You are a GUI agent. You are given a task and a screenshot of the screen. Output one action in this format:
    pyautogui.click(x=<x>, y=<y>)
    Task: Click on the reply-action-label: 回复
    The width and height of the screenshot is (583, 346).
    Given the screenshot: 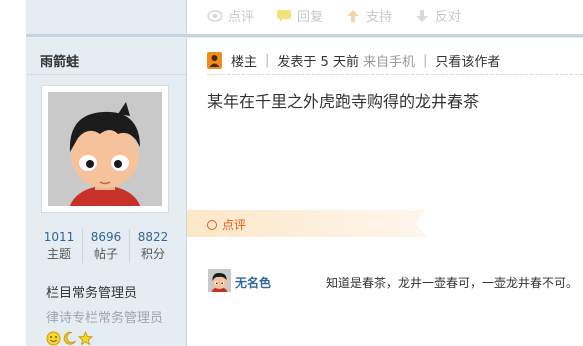 What is the action you would take?
    pyautogui.click(x=310, y=17)
    